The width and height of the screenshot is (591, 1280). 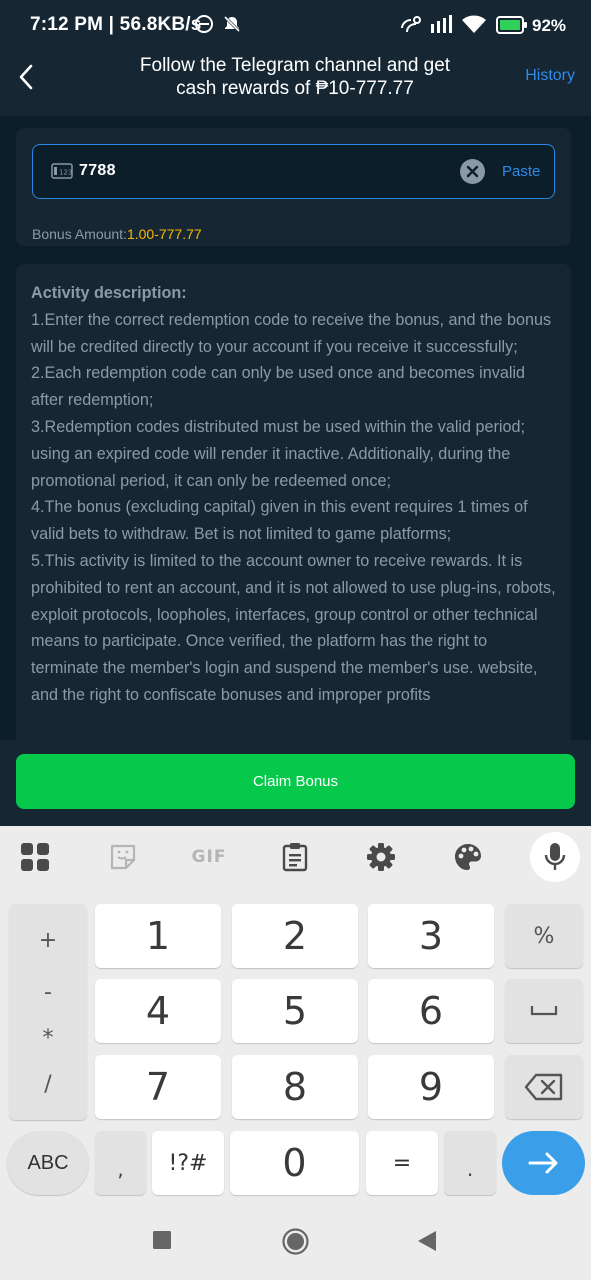 I want to click on paste-button: Paste, so click(x=521, y=171).